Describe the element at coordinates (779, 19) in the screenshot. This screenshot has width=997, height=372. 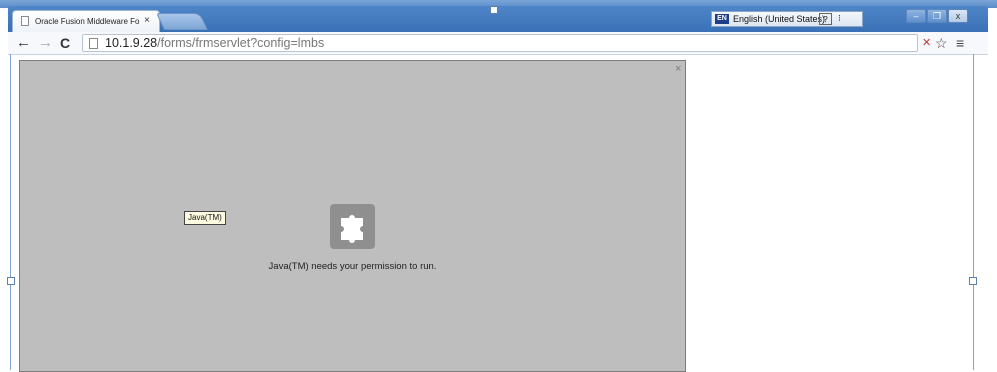
I see `language-label: English (United States)` at that location.